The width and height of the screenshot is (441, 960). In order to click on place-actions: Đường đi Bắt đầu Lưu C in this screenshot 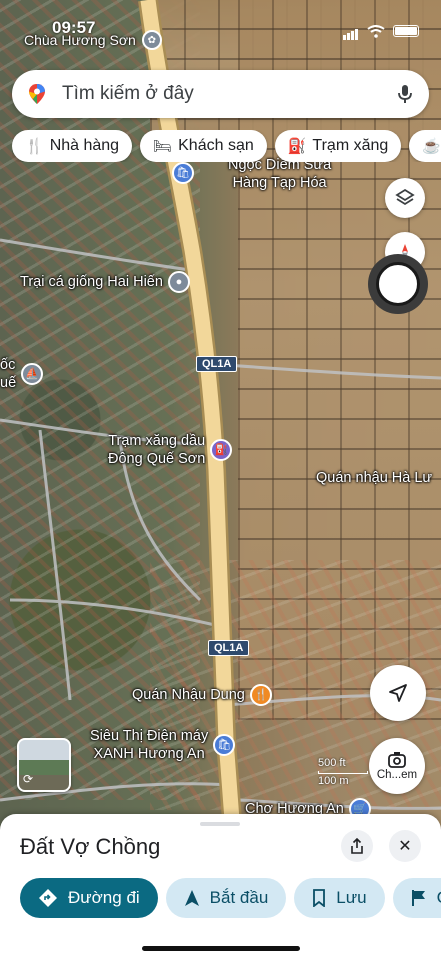, I will do `click(230, 898)`.